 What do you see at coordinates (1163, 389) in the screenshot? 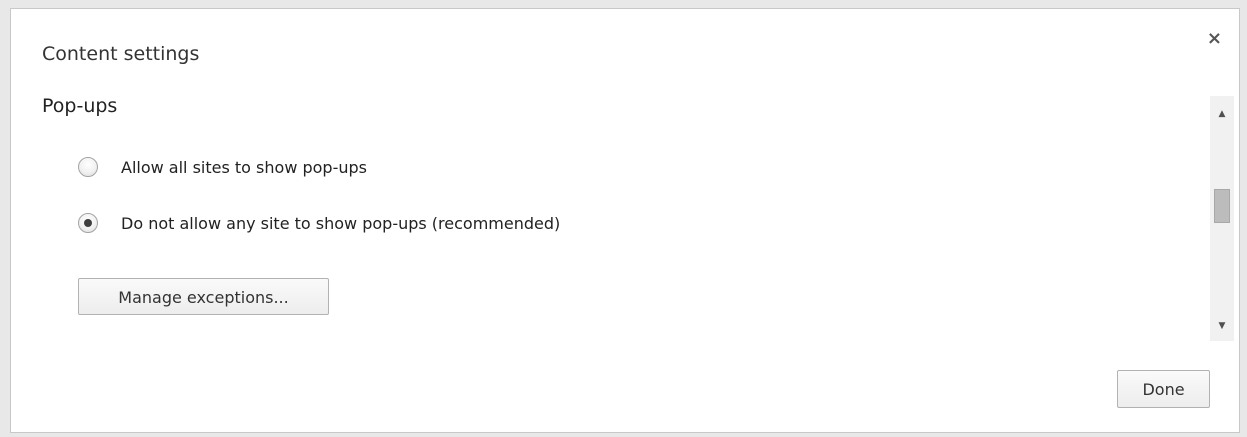
I see `done-button: Done` at bounding box center [1163, 389].